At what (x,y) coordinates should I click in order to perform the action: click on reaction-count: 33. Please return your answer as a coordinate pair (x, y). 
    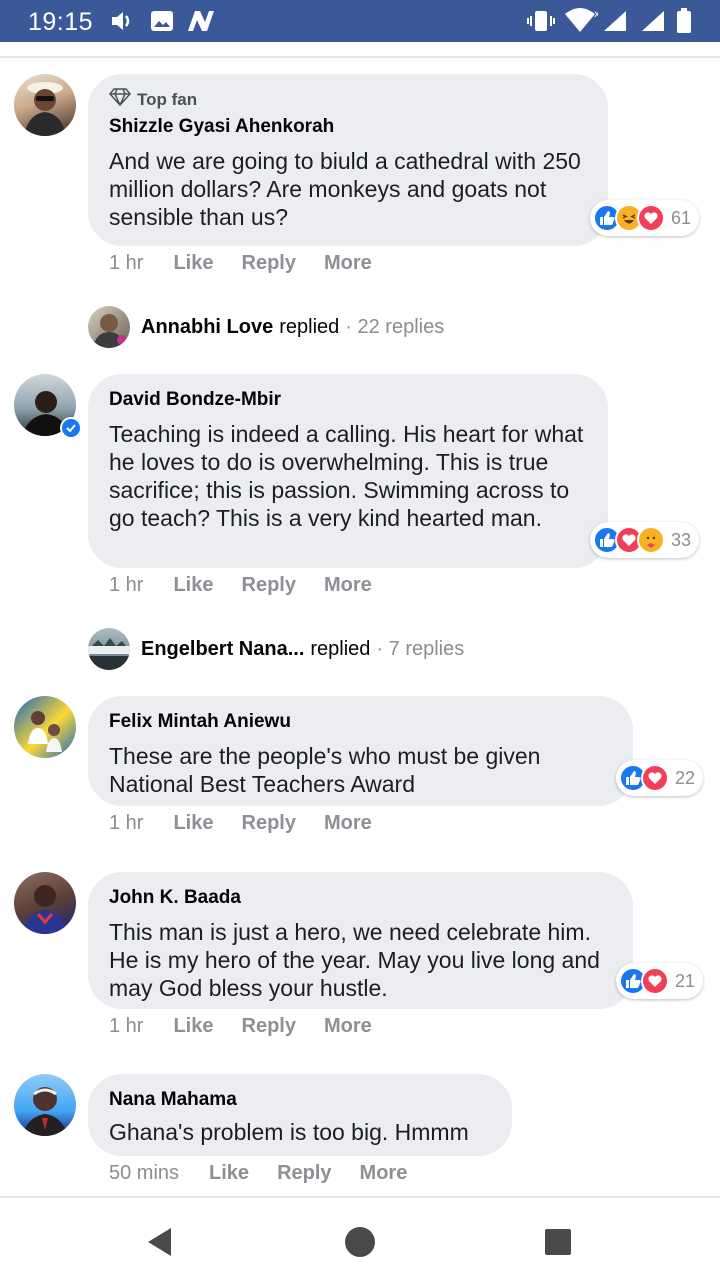
    Looking at the image, I should click on (681, 539).